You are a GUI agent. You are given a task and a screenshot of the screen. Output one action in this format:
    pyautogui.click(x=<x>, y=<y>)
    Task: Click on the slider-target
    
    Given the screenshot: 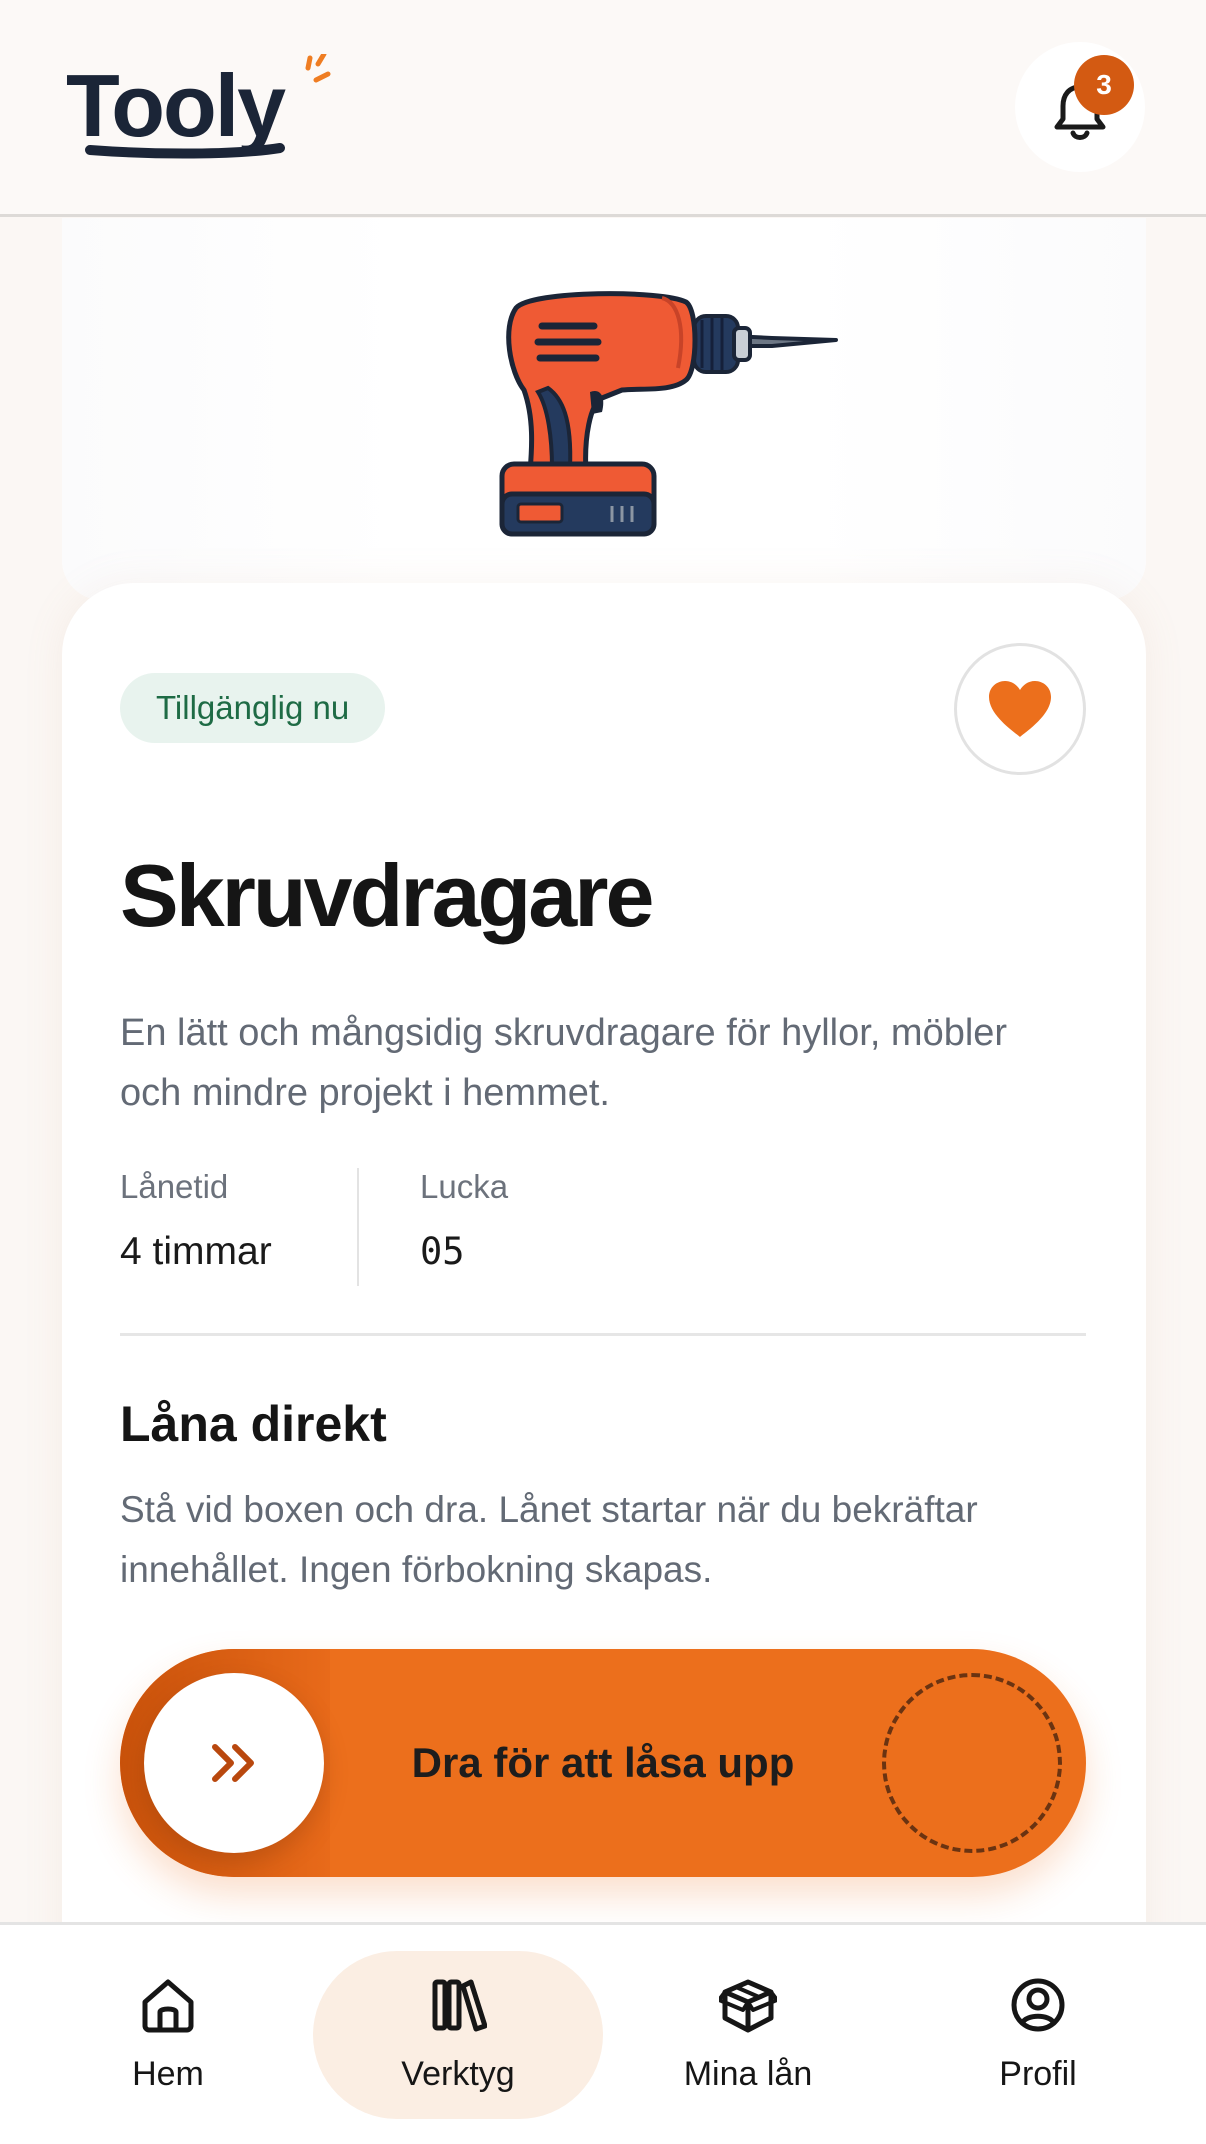 What is the action you would take?
    pyautogui.click(x=972, y=1763)
    